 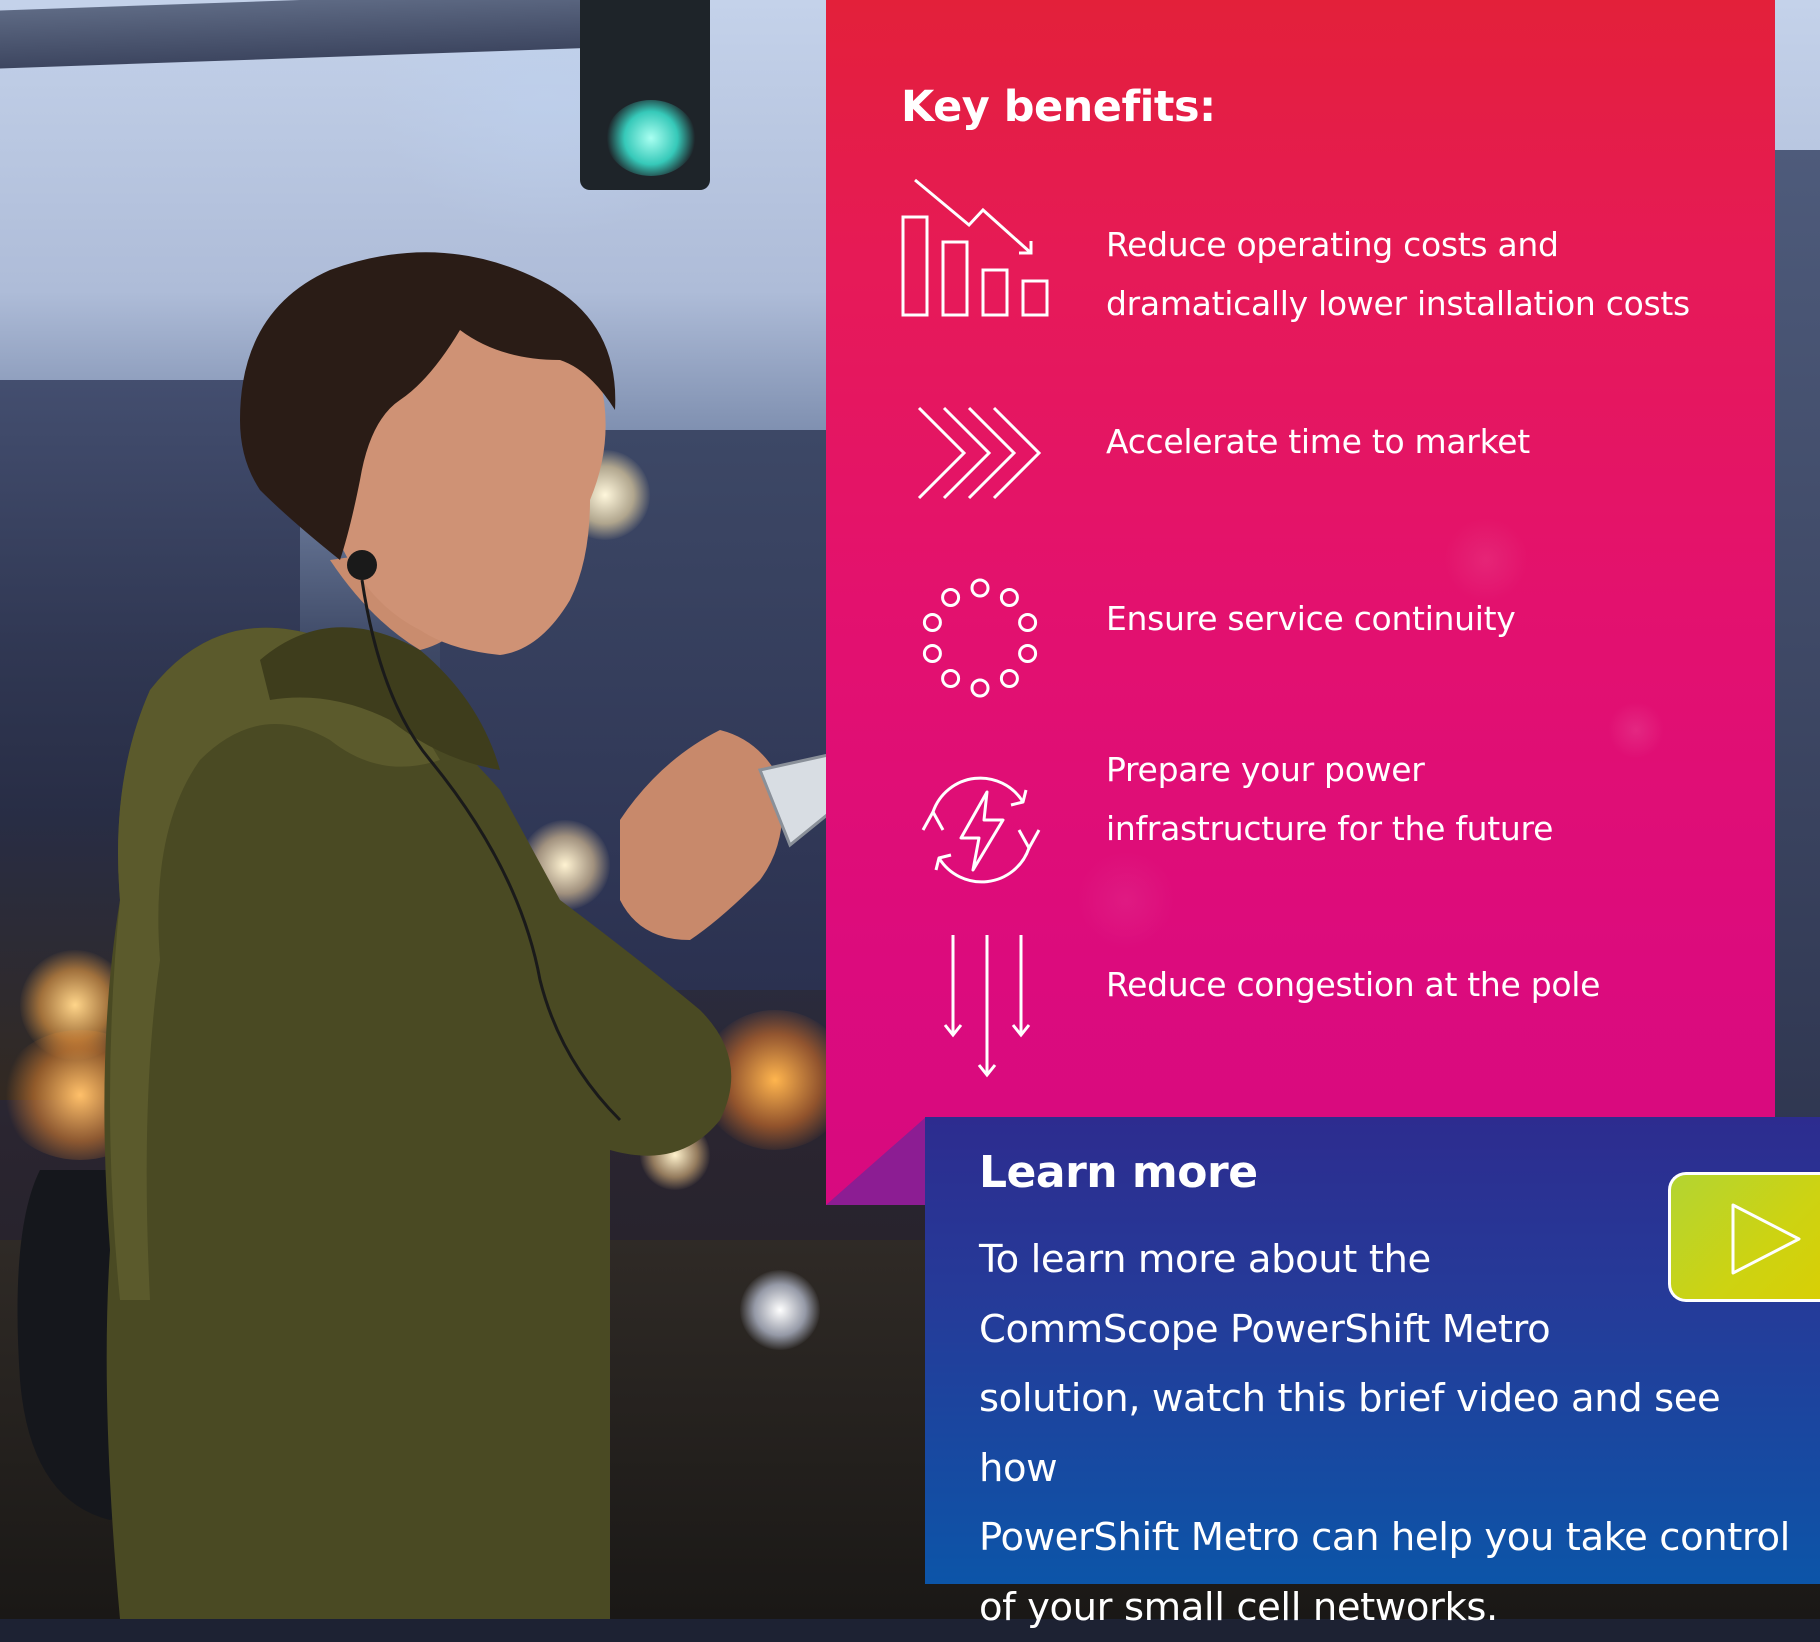 I want to click on benefit-line: Reduce congestion at the pole, so click(x=1426, y=984).